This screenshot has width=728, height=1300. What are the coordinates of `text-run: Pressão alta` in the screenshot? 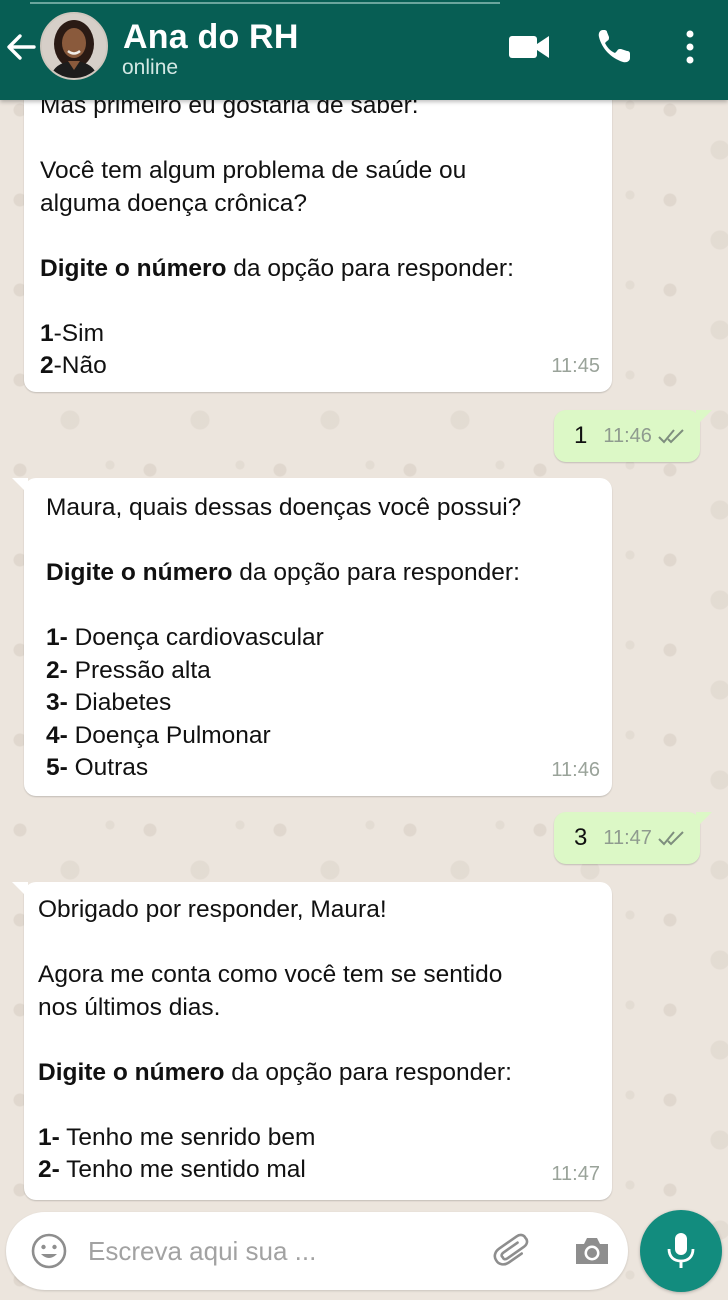 It's located at (139, 670).